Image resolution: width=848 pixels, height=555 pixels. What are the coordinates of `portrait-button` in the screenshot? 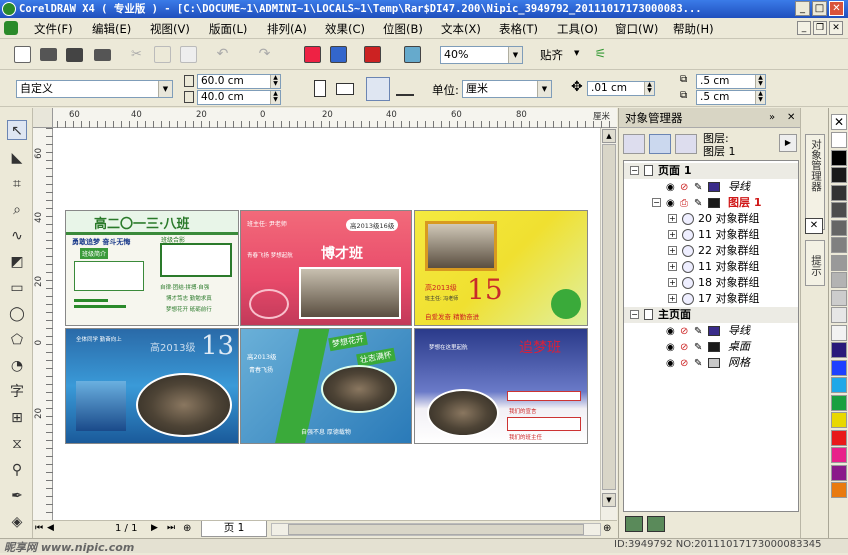 It's located at (320, 88).